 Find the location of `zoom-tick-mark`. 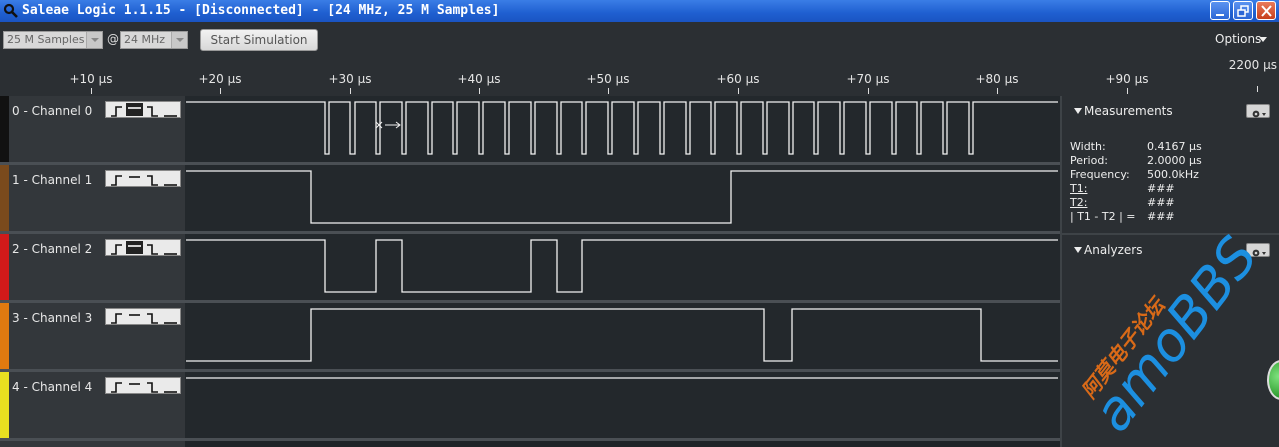

zoom-tick-mark is located at coordinates (1257, 89).